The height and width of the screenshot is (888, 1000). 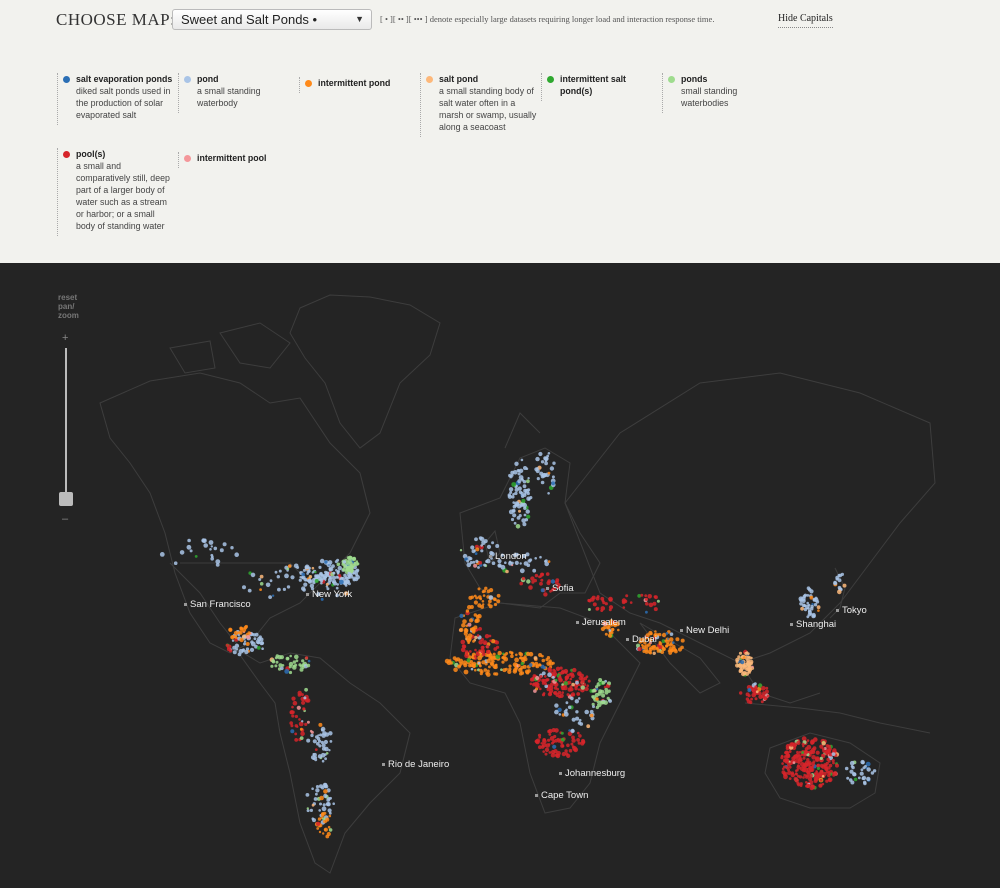 I want to click on capital-name: New Delhi, so click(x=708, y=630).